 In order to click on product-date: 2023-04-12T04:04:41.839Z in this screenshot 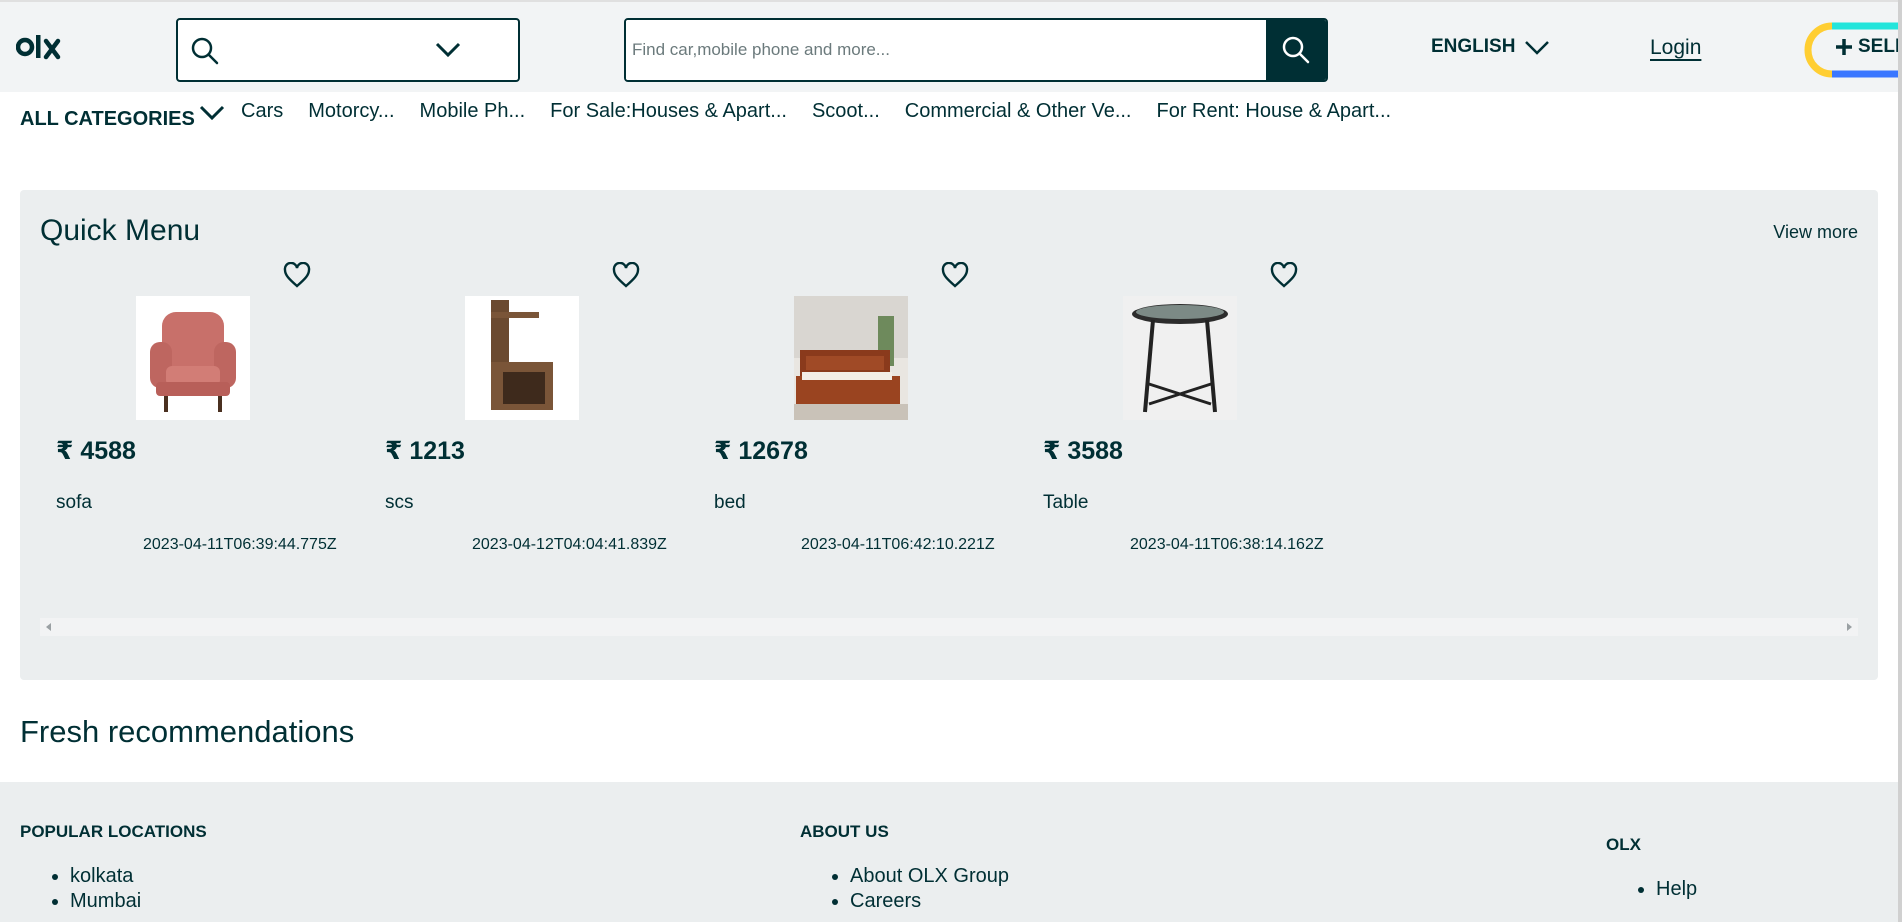, I will do `click(569, 544)`.